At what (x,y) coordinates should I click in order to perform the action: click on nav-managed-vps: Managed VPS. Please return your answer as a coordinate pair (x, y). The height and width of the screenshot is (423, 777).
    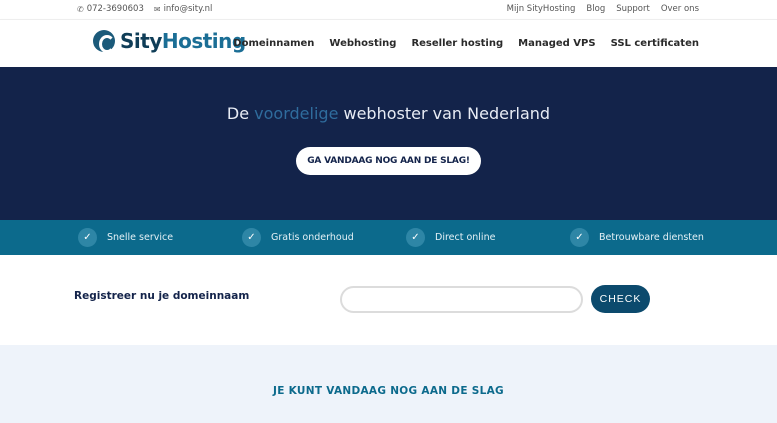
    Looking at the image, I should click on (556, 43).